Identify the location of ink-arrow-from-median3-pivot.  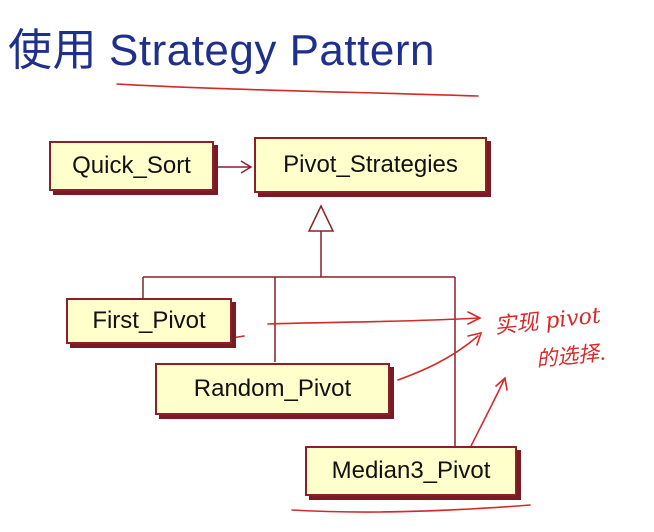
(487, 414).